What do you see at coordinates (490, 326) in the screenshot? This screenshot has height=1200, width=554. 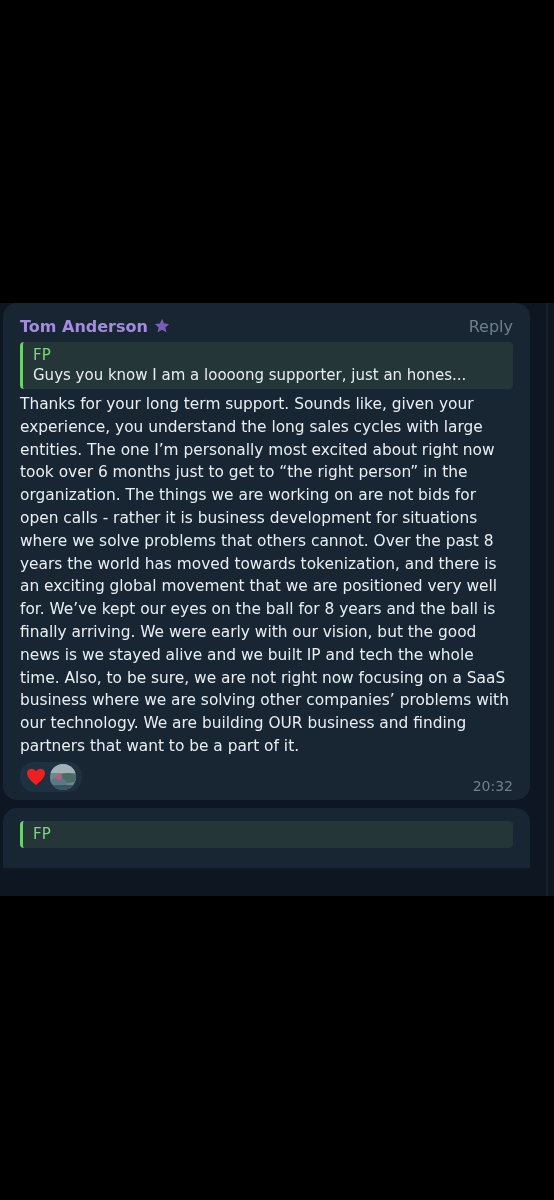 I see `reply-button: Reply` at bounding box center [490, 326].